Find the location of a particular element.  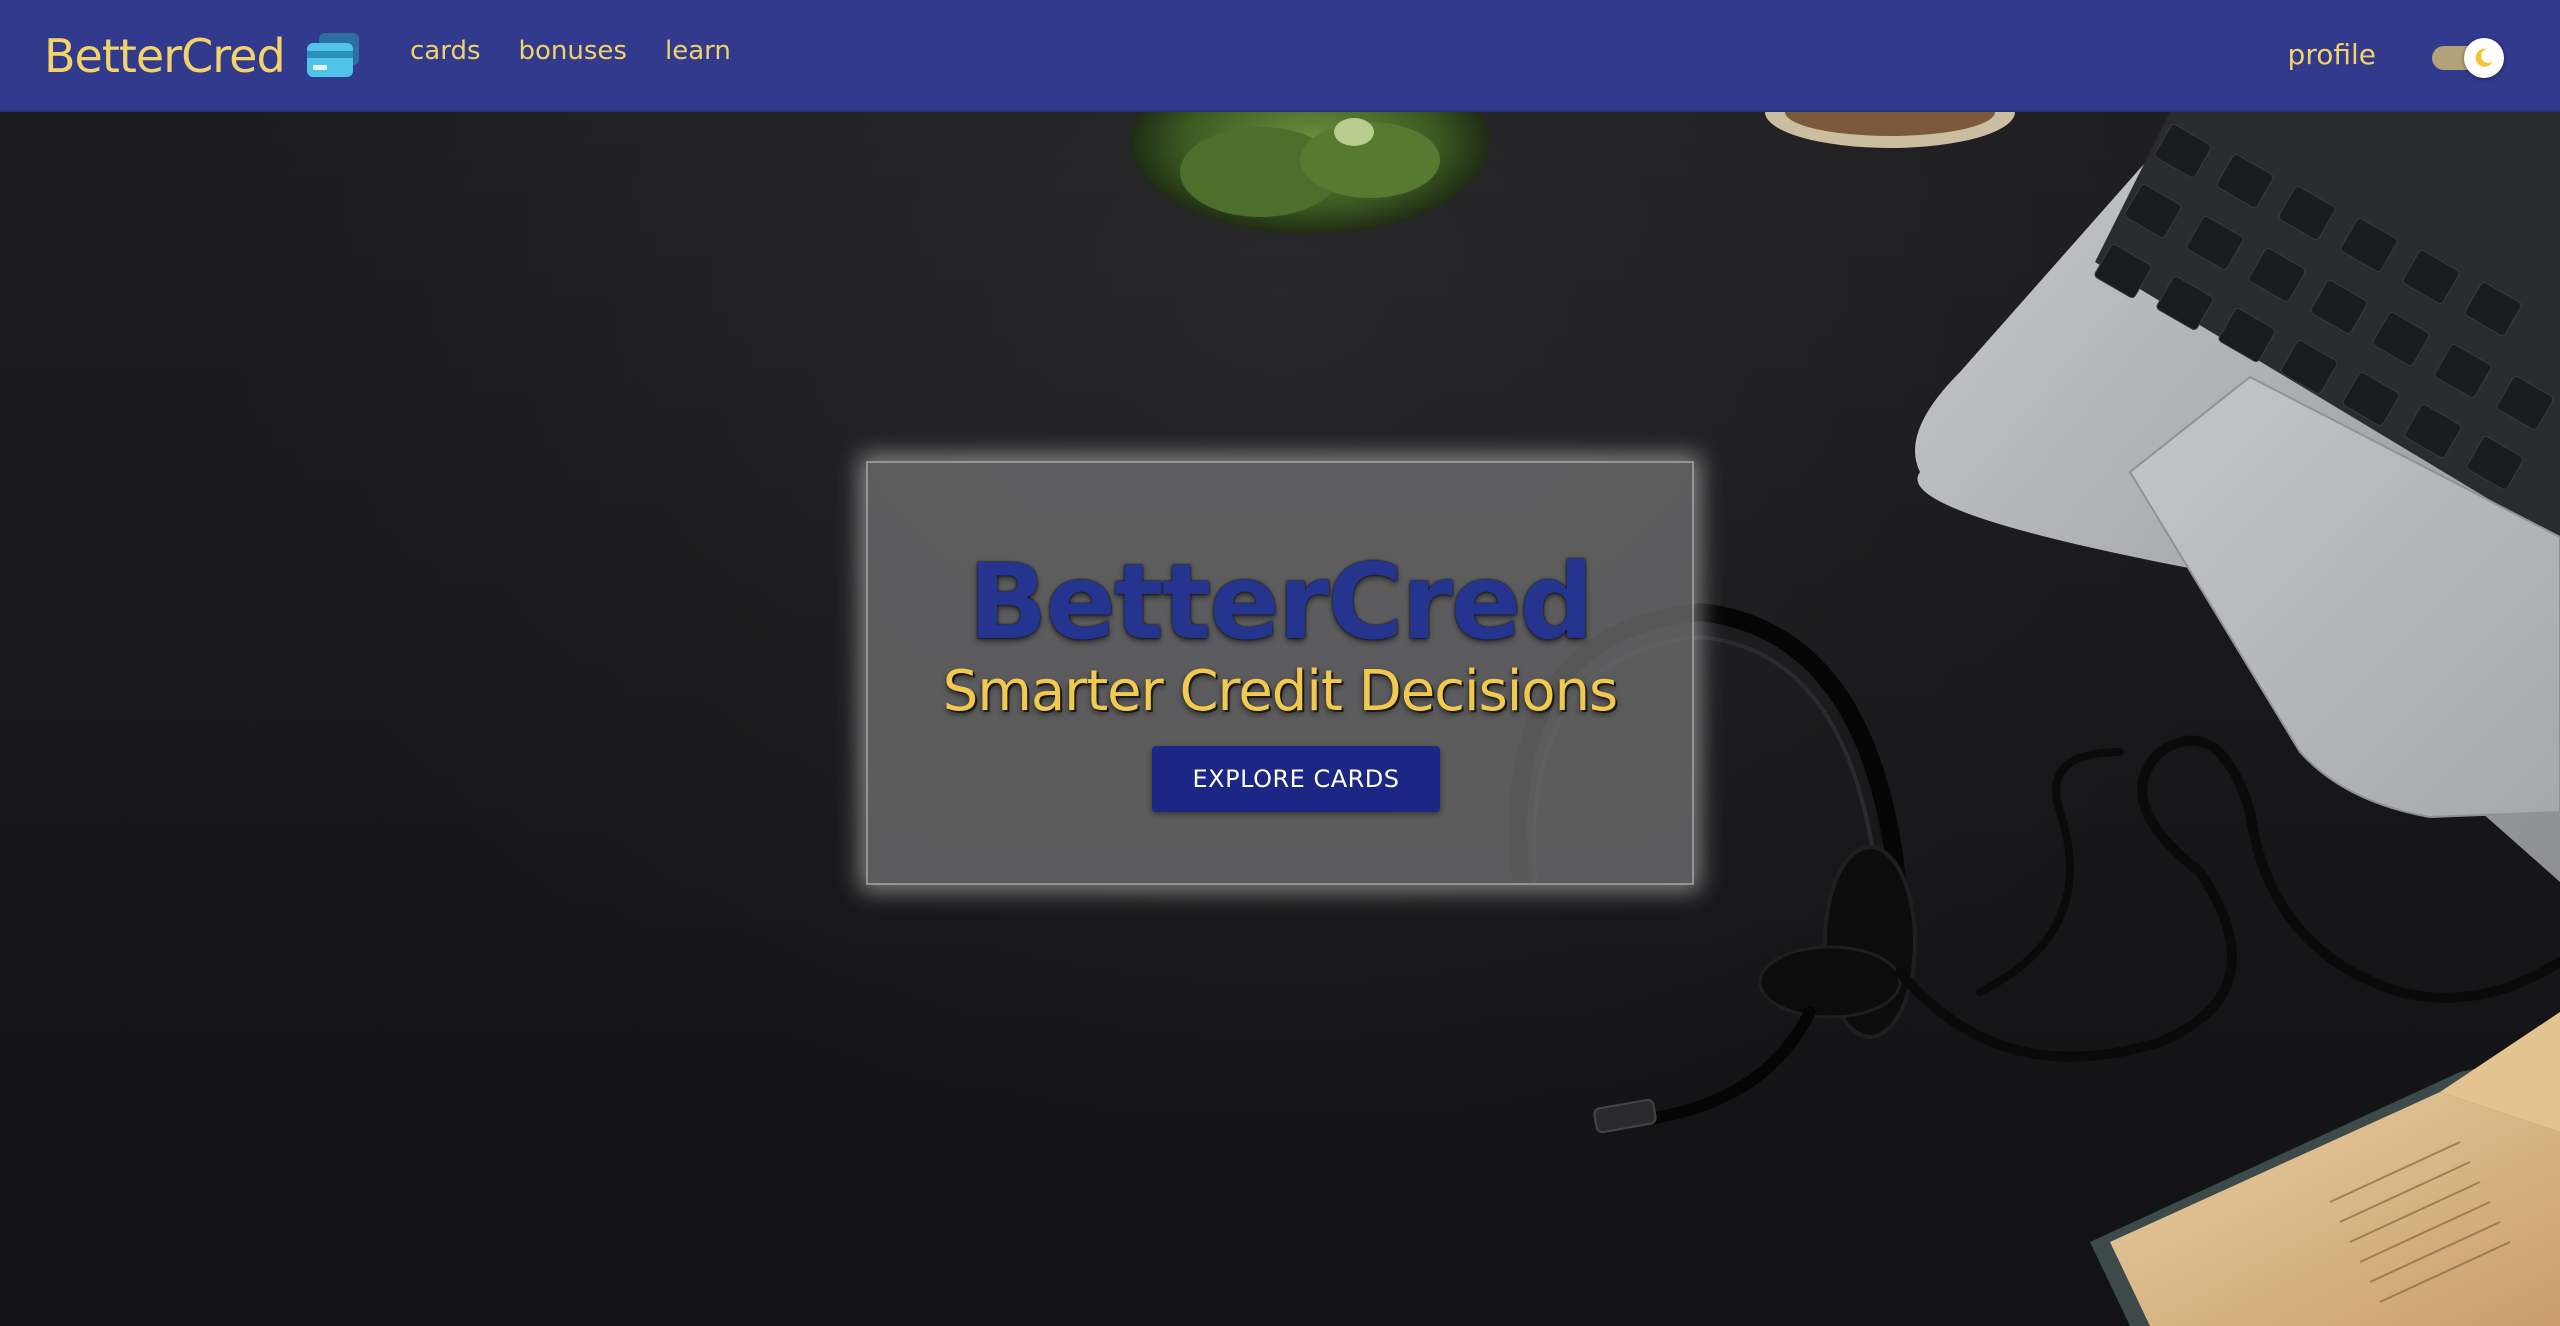

brand-link: BetterCred is located at coordinates (202, 56).